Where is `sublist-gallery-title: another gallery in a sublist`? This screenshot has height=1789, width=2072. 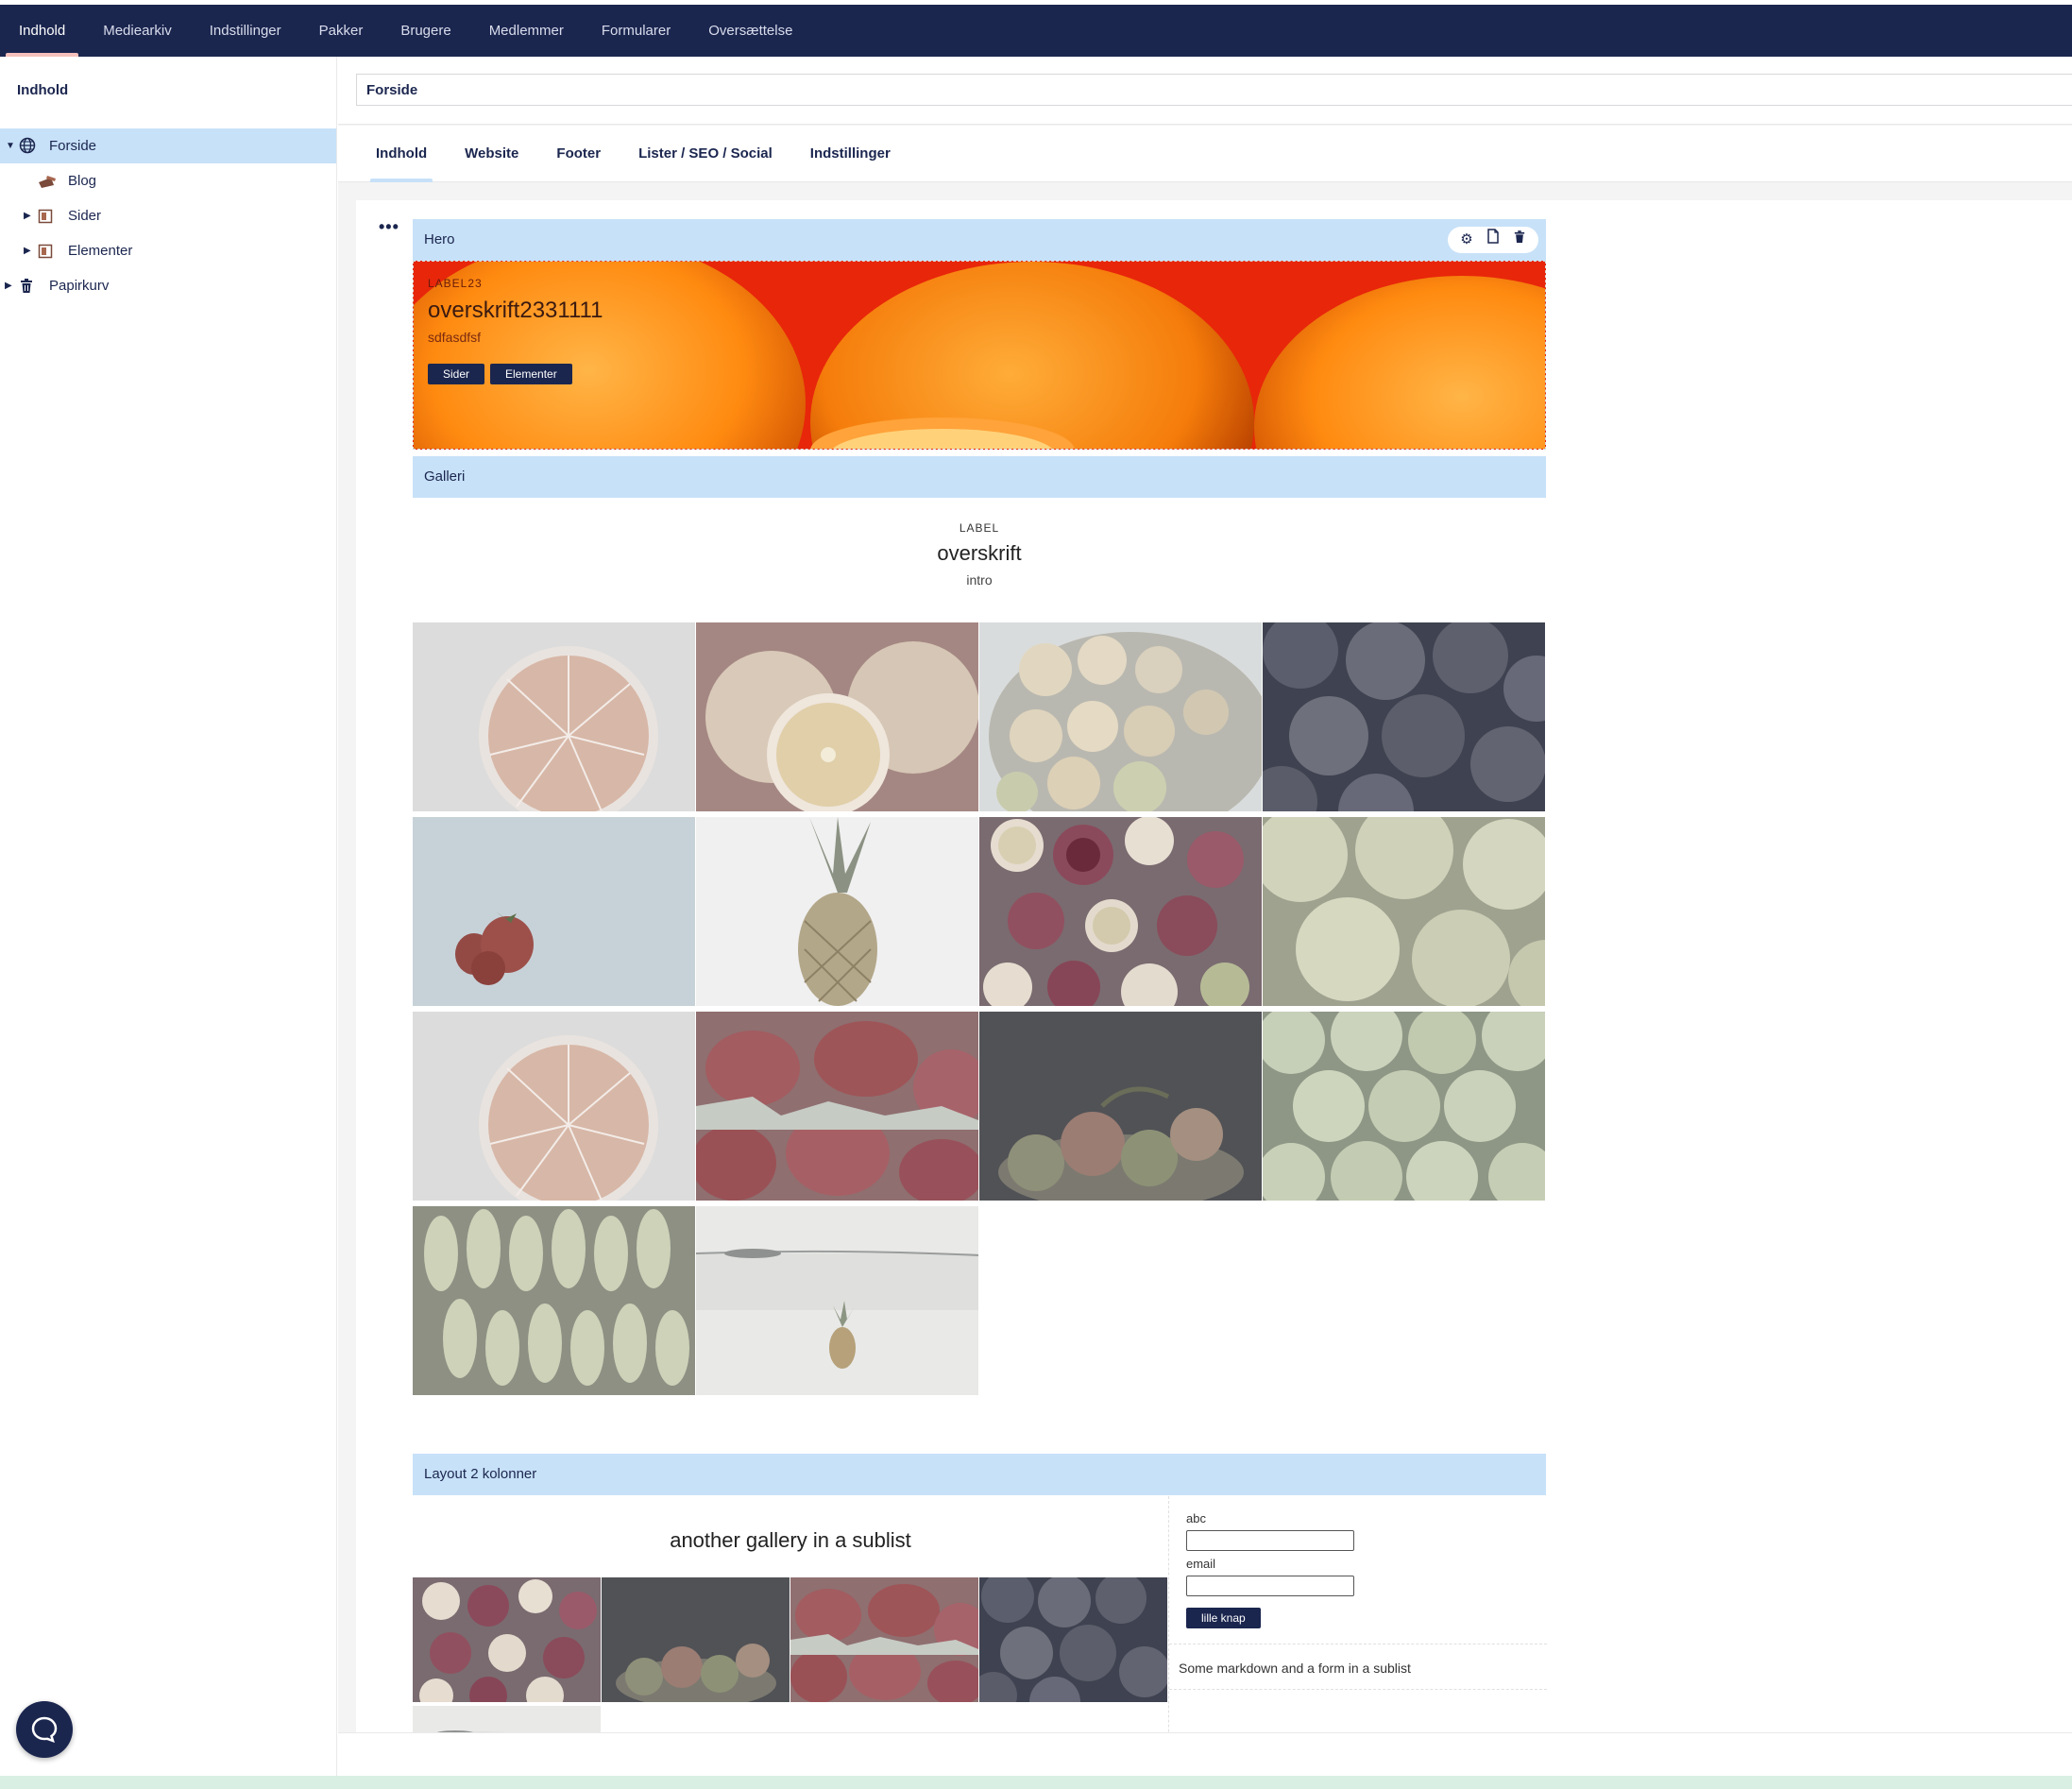 sublist-gallery-title: another gallery in a sublist is located at coordinates (790, 1540).